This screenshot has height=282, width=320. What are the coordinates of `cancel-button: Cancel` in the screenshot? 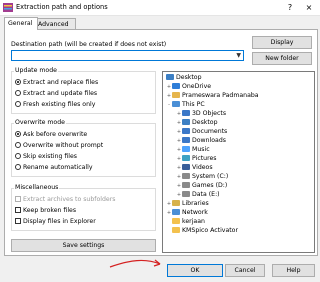 It's located at (245, 270).